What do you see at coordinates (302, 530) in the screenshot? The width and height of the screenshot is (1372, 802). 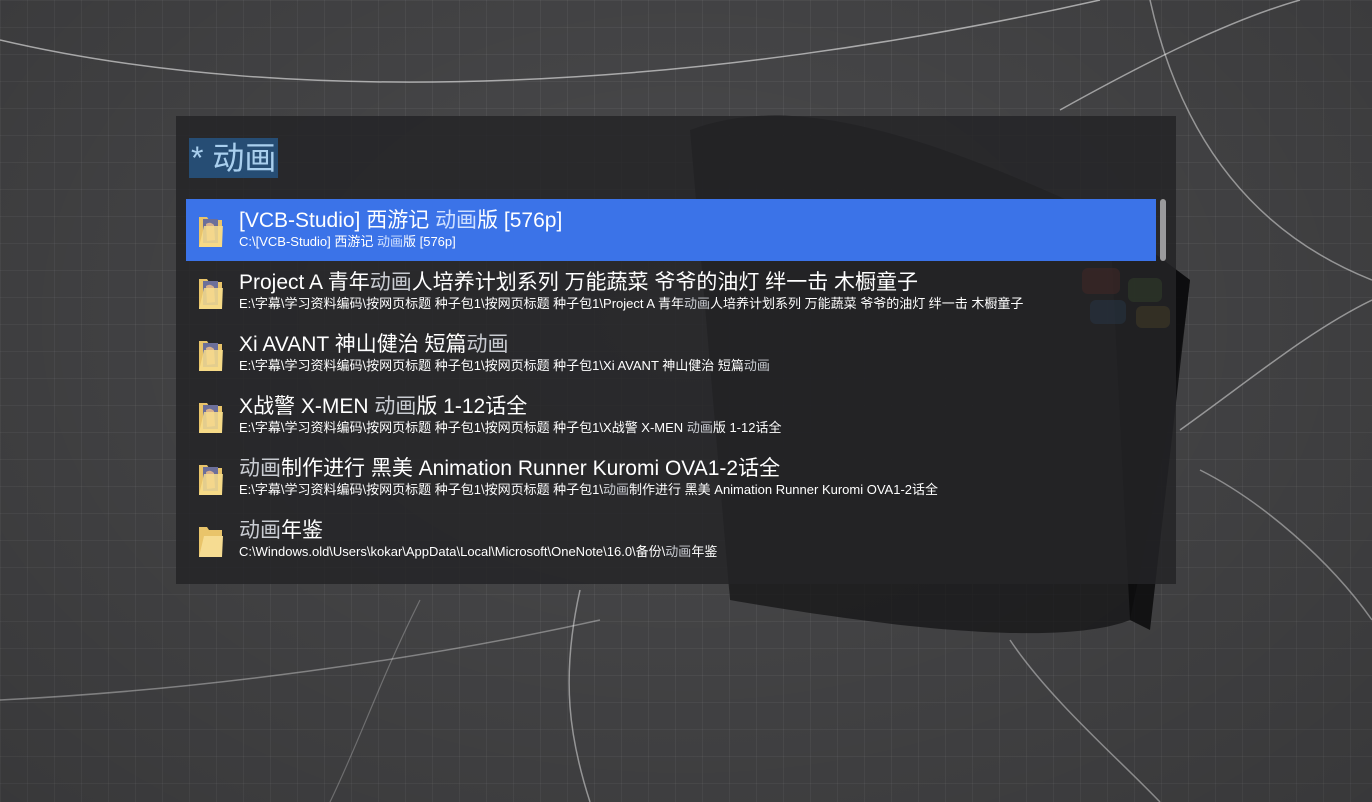 I see `result-title-text: 年鉴` at bounding box center [302, 530].